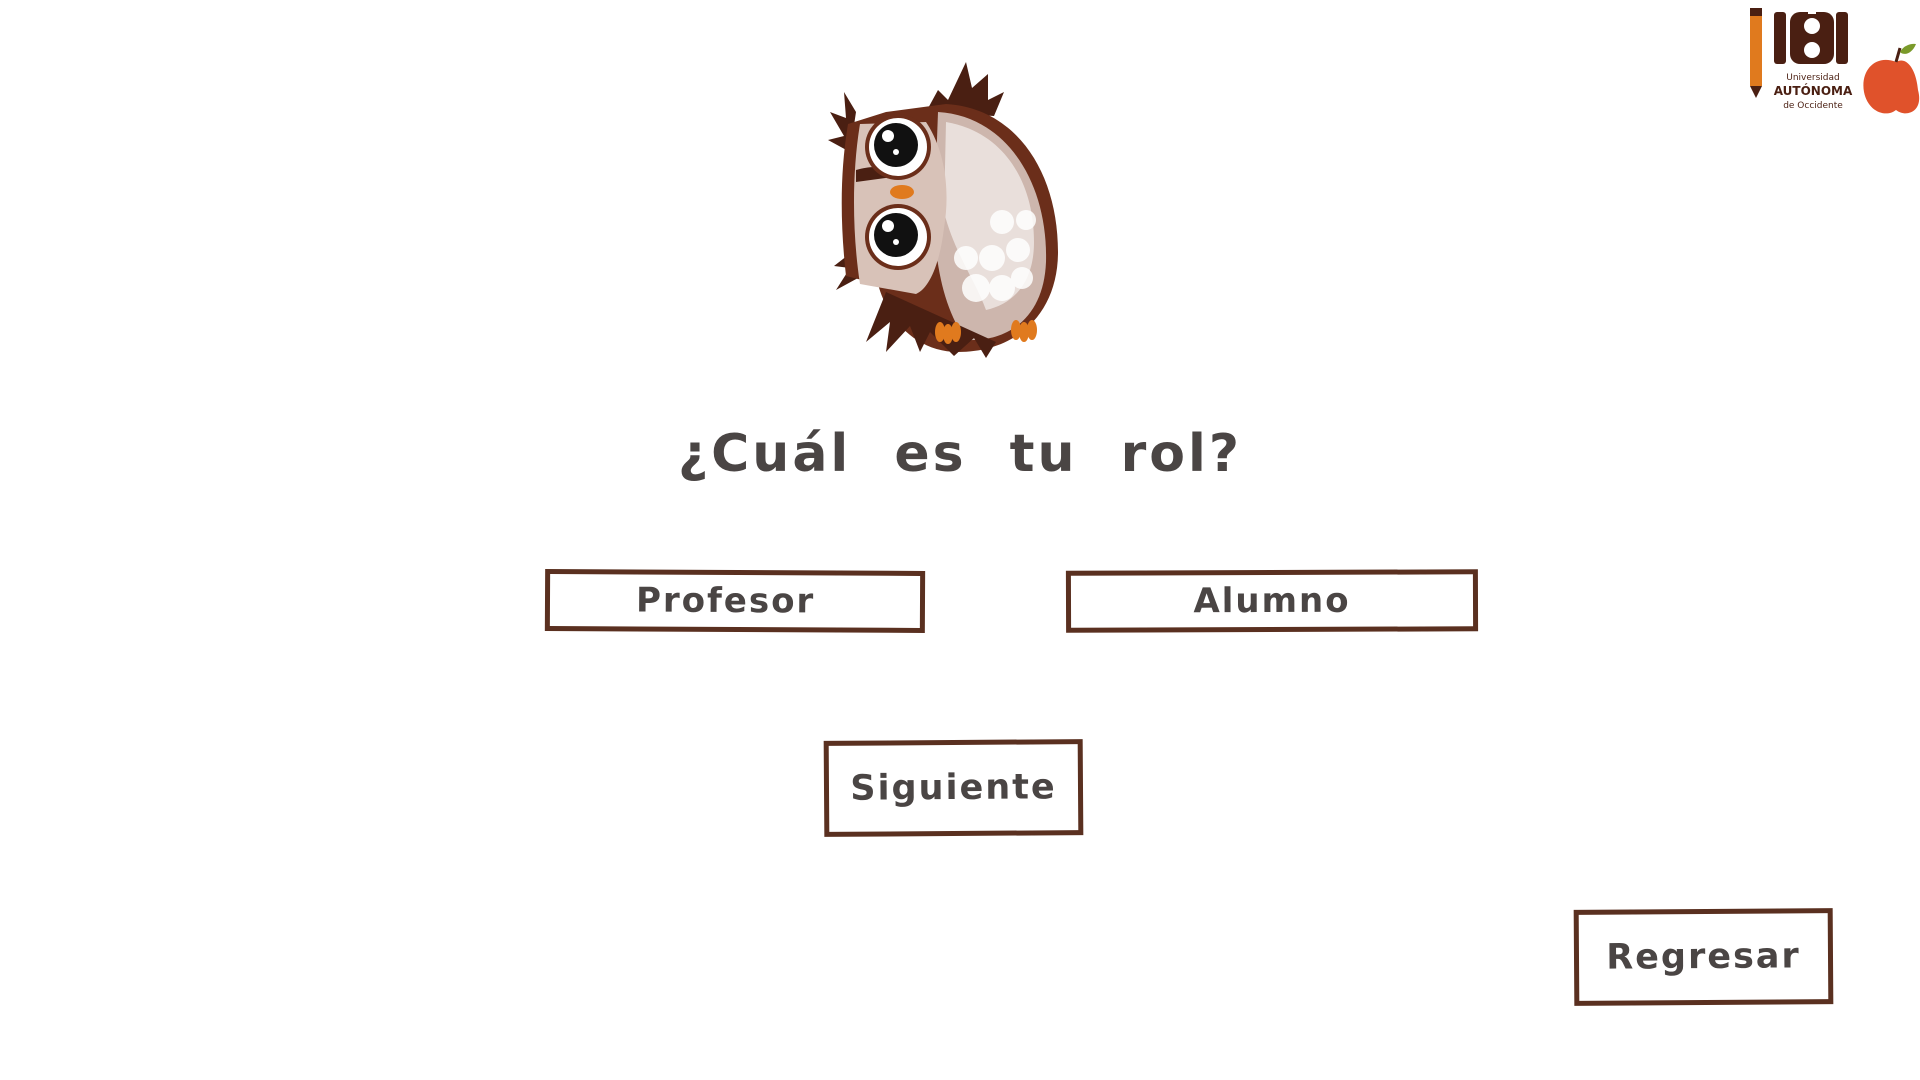 This screenshot has height=1080, width=1920. I want to click on next-button: Siguiente, so click(953, 788).